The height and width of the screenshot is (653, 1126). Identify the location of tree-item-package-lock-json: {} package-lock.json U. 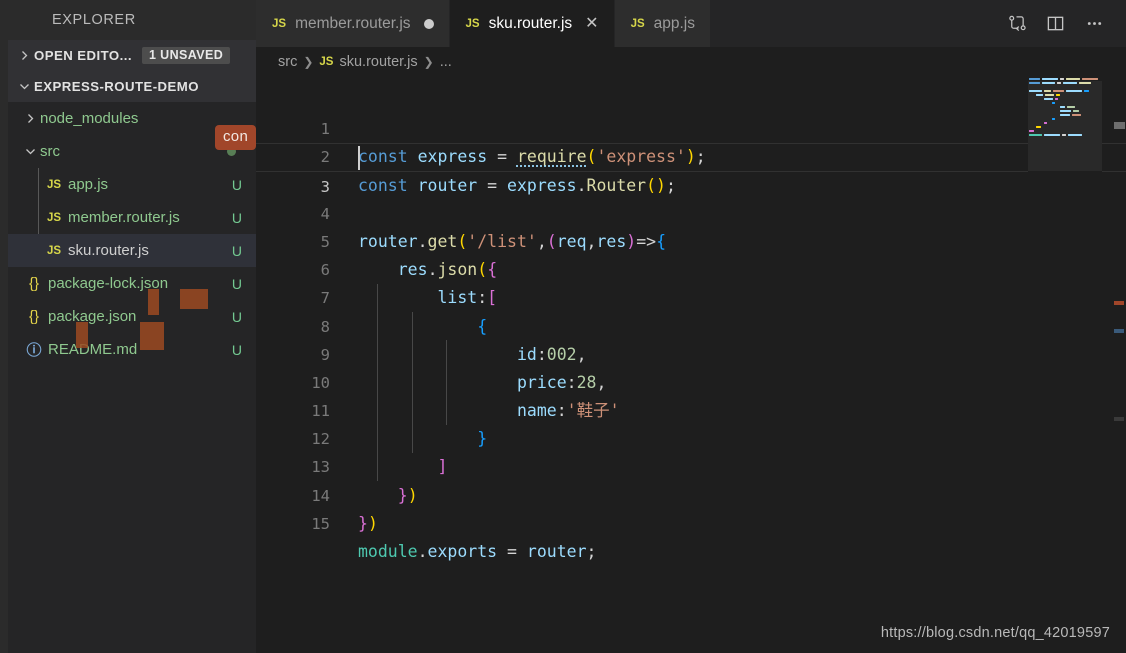
(132, 283).